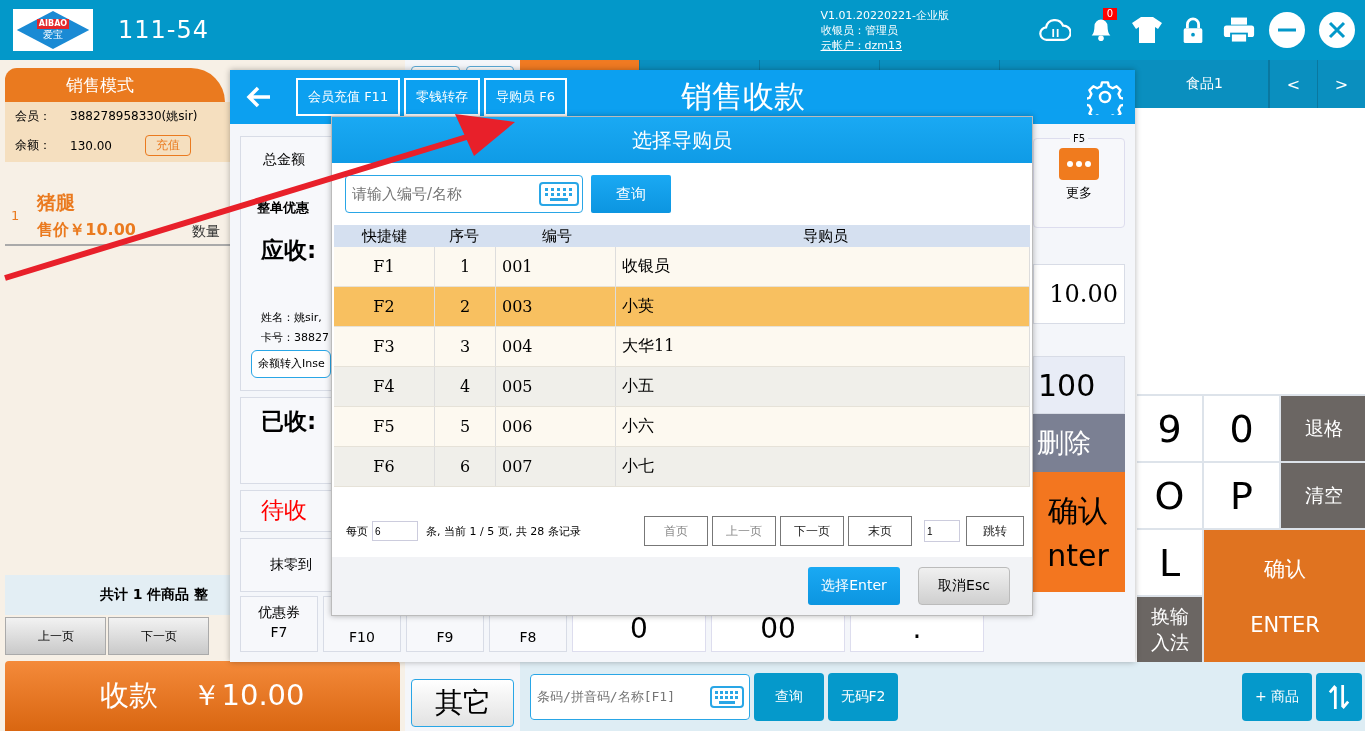 Image resolution: width=1365 pixels, height=731 pixels. Describe the element at coordinates (57, 202) in the screenshot. I see `item-name: 猪腿` at that location.